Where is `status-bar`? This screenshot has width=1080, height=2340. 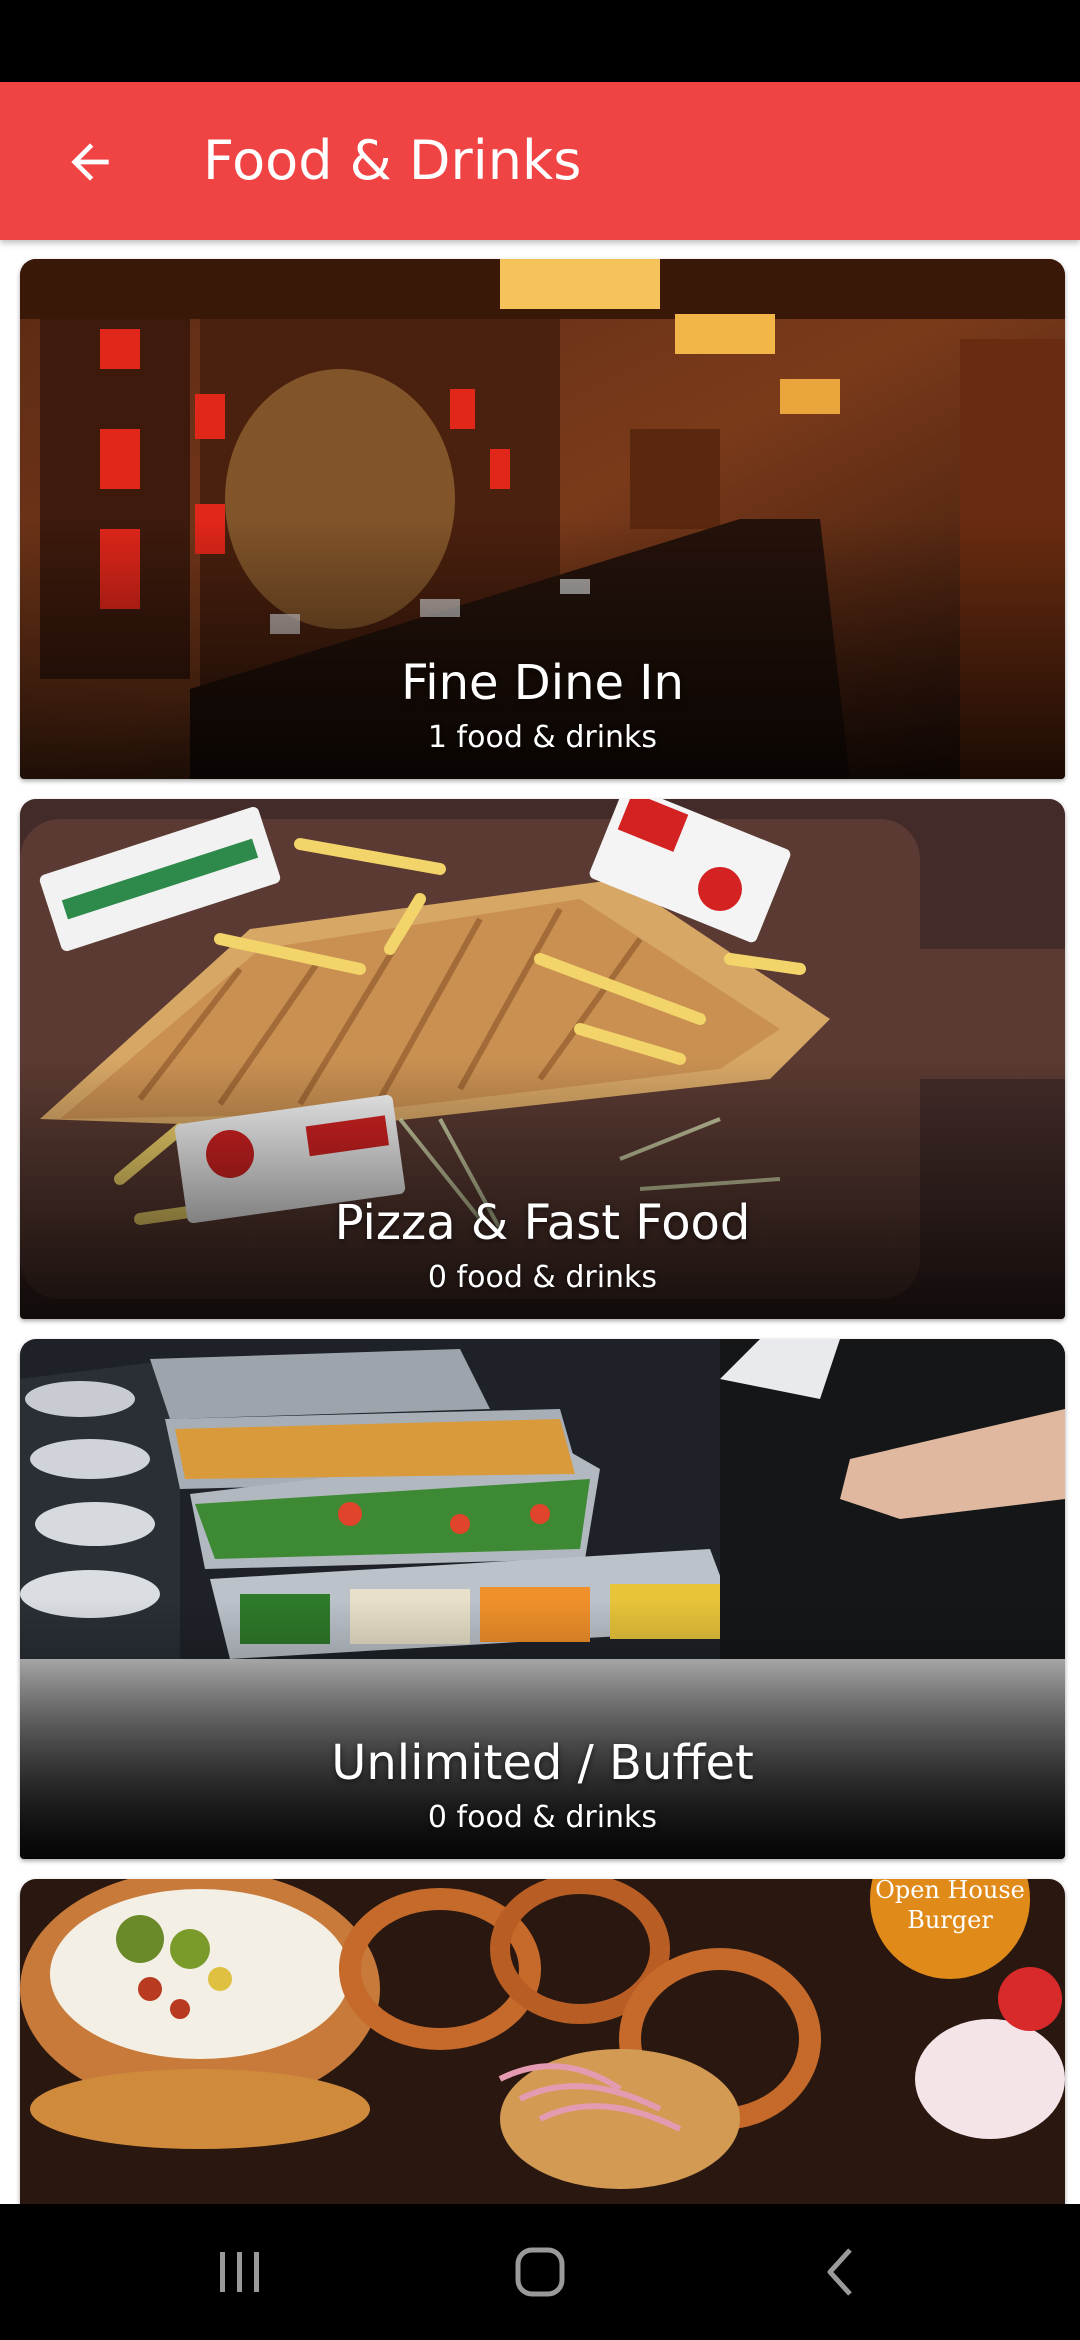 status-bar is located at coordinates (540, 41).